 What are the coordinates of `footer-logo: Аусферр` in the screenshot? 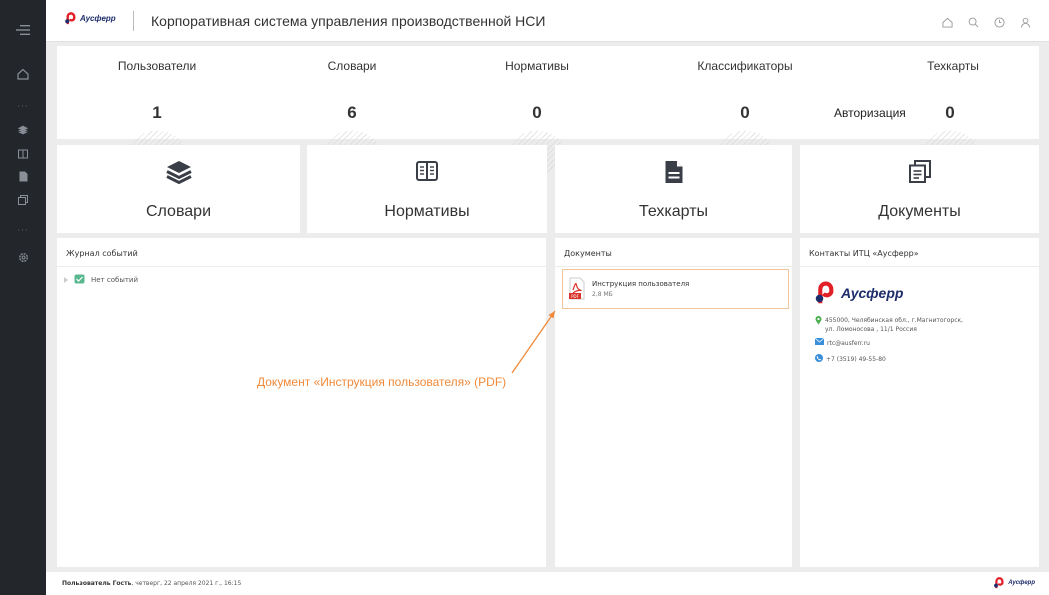 It's located at (1014, 583).